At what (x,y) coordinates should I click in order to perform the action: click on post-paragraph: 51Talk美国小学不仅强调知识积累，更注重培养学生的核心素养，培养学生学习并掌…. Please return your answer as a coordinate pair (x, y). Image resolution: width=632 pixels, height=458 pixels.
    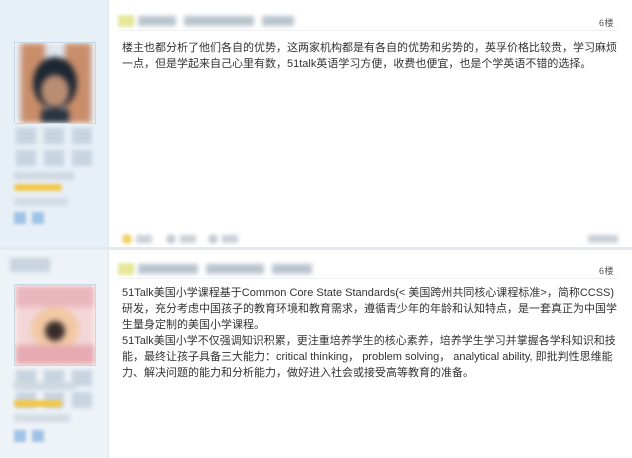
    Looking at the image, I should click on (369, 357).